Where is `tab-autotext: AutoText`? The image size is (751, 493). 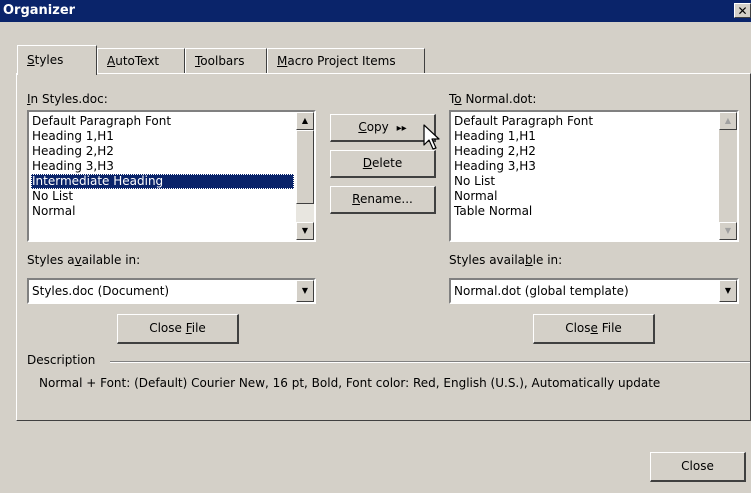 tab-autotext: AutoText is located at coordinates (141, 61).